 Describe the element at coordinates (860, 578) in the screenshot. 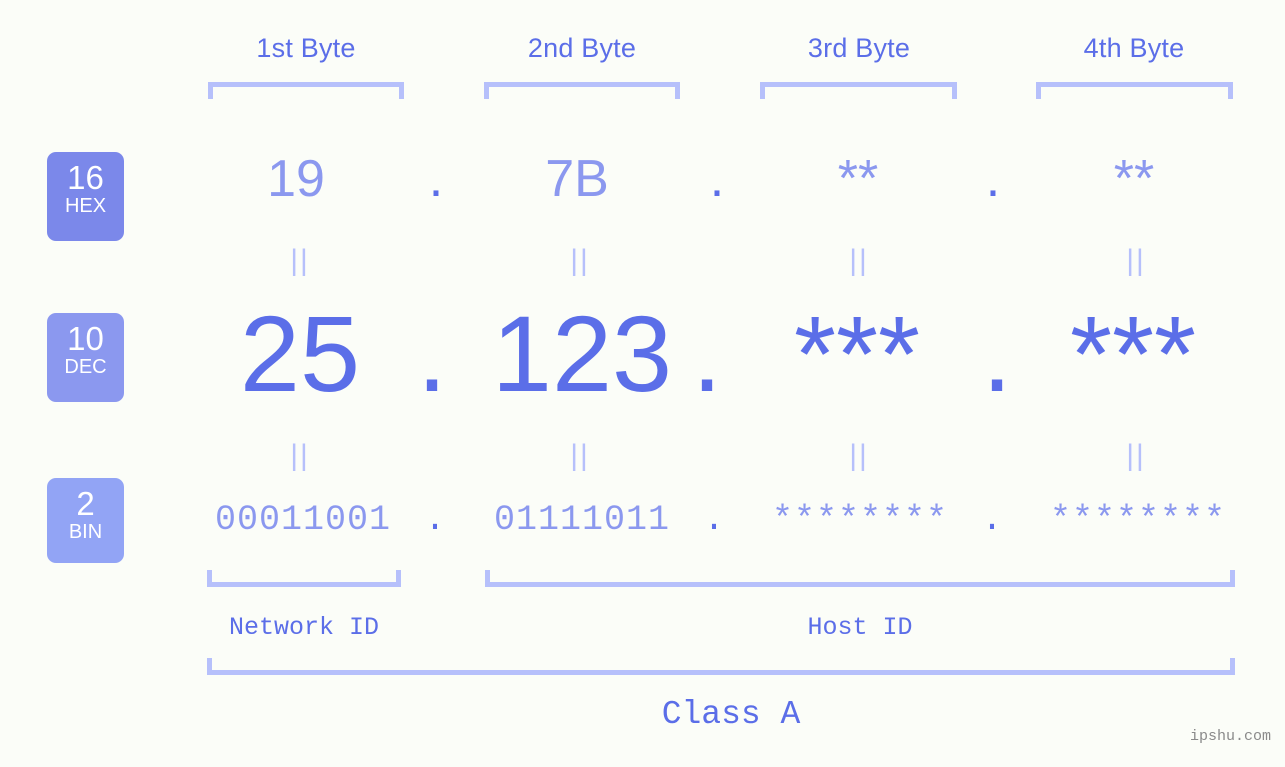

I see `host-id-bracket` at that location.